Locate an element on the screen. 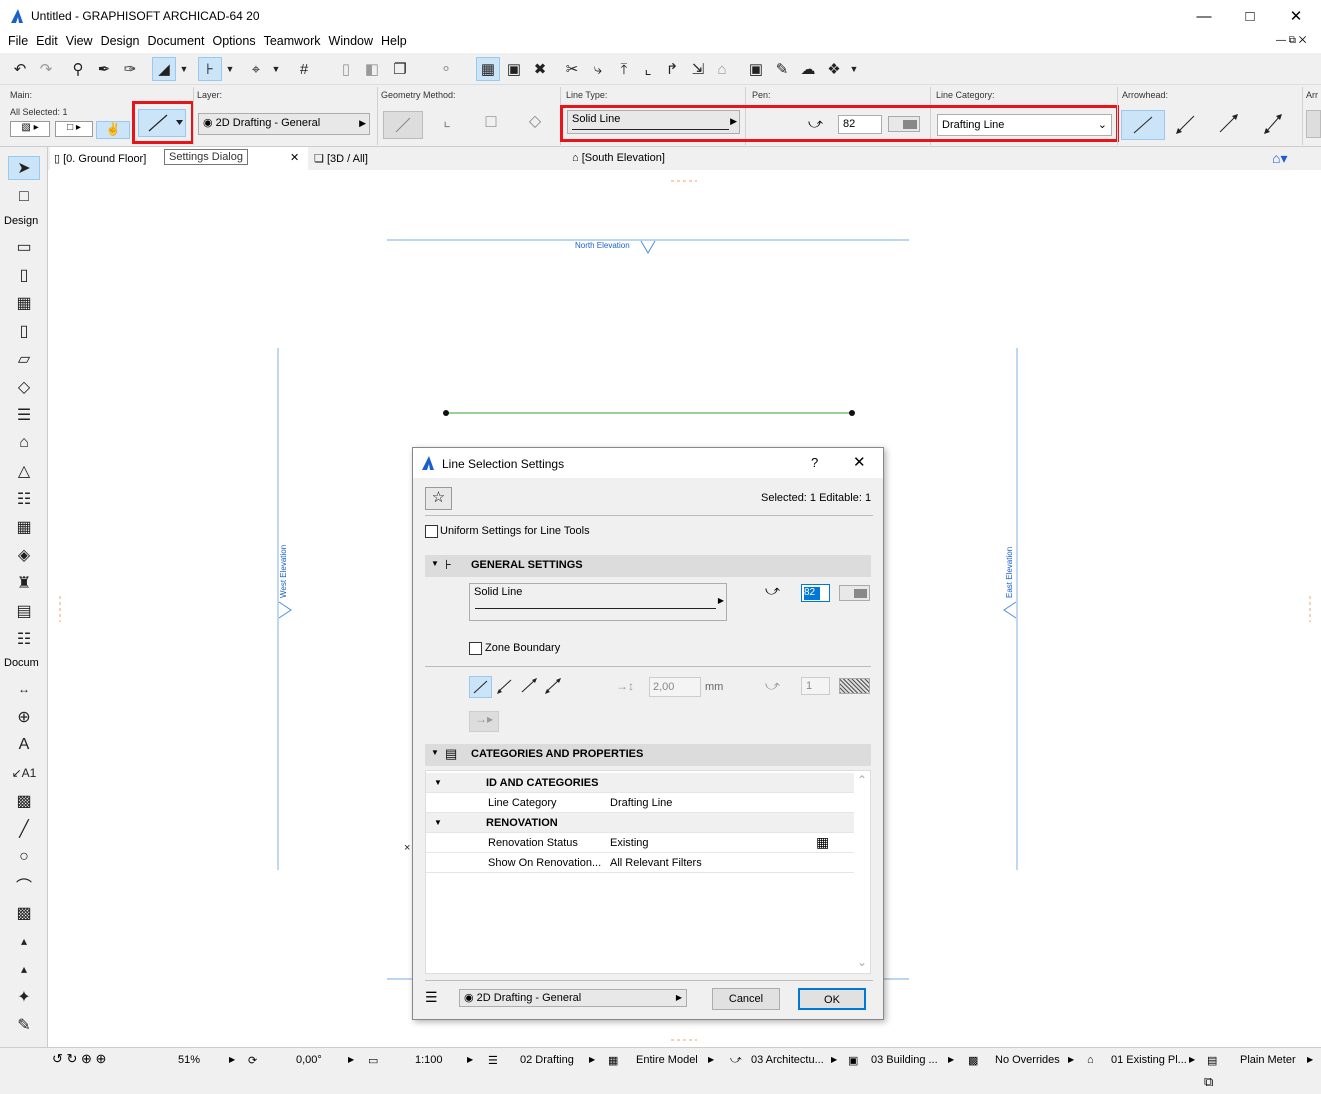 The image size is (1321, 1094). maximize-button: □ is located at coordinates (1250, 16).